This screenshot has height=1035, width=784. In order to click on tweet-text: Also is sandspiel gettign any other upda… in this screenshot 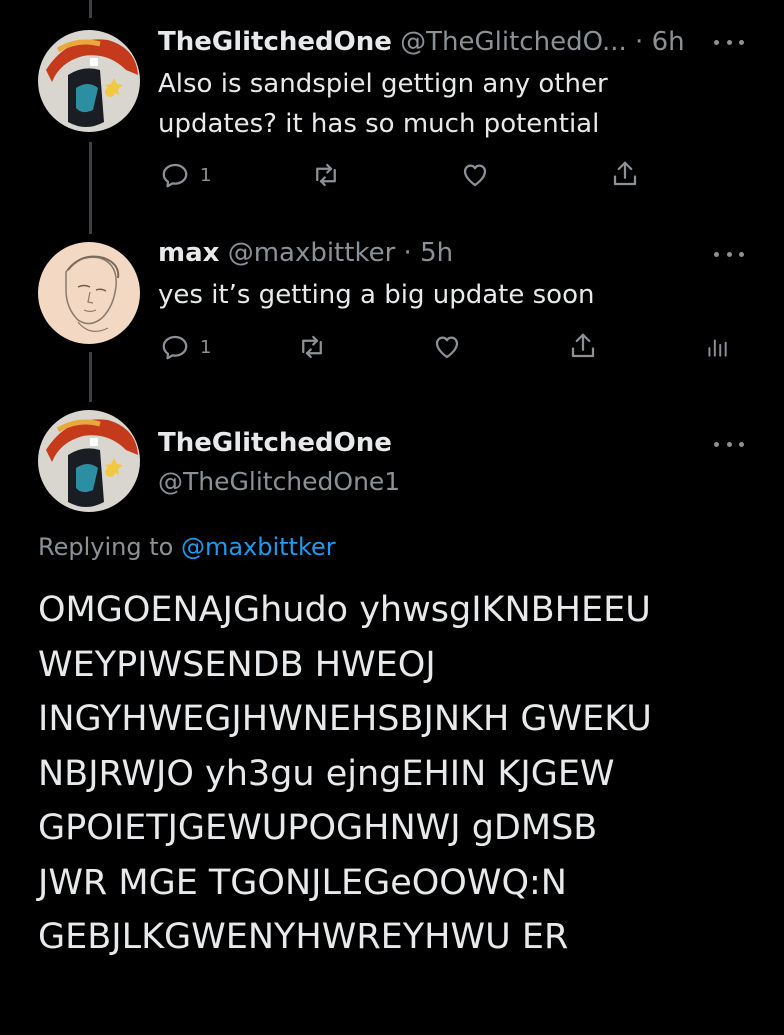, I will do `click(383, 104)`.